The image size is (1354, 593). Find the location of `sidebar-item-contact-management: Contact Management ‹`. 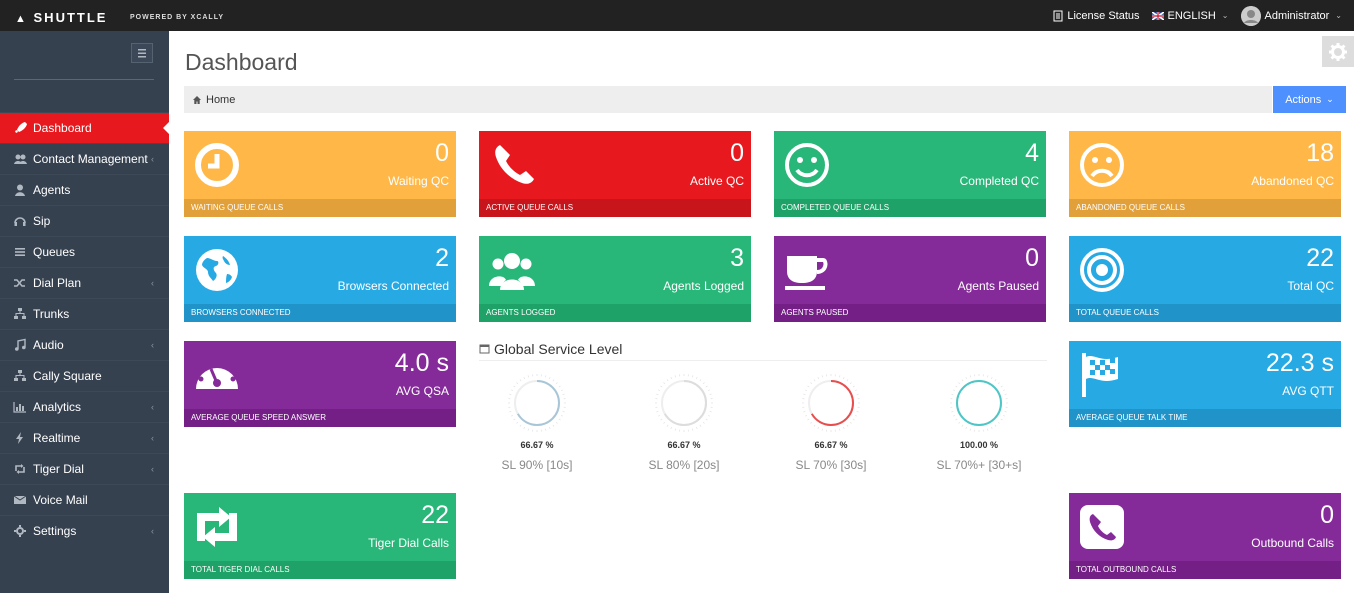

sidebar-item-contact-management: Contact Management ‹ is located at coordinates (84, 158).